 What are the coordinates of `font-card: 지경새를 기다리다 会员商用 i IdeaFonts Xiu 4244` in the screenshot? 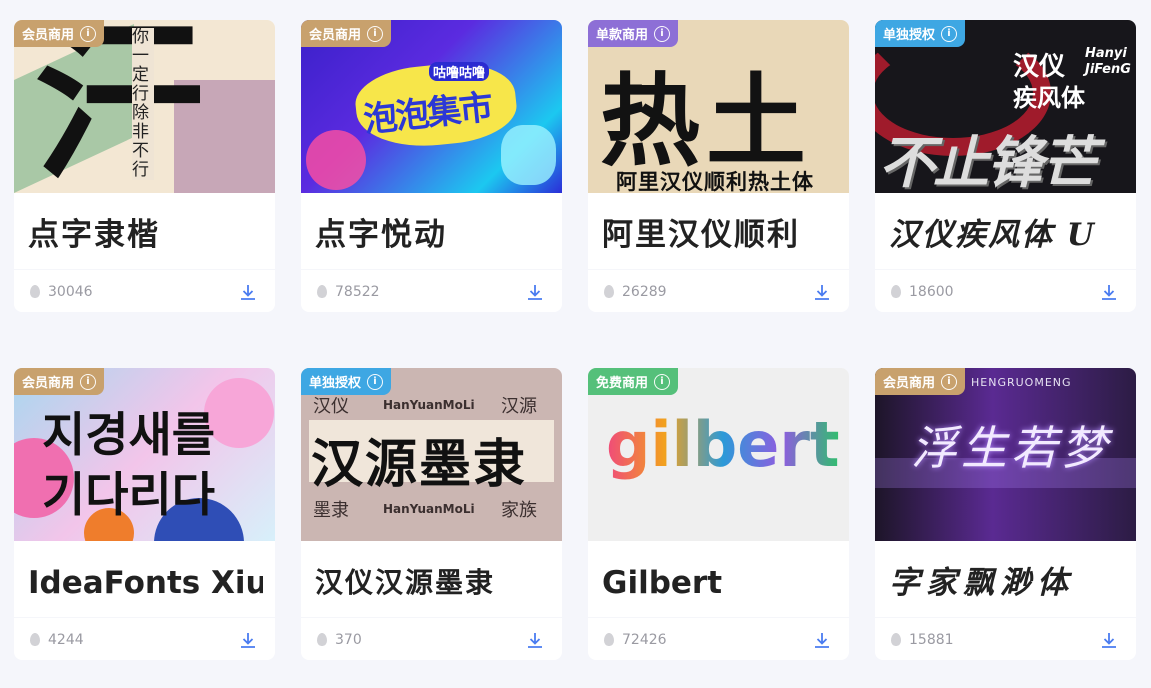 It's located at (144, 514).